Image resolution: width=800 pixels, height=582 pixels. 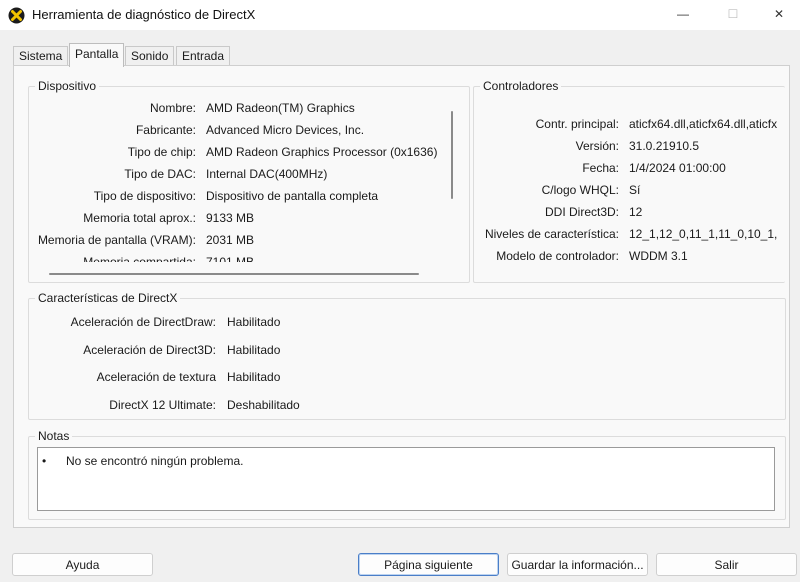 I want to click on tab-sistema: Sistema, so click(x=41, y=56).